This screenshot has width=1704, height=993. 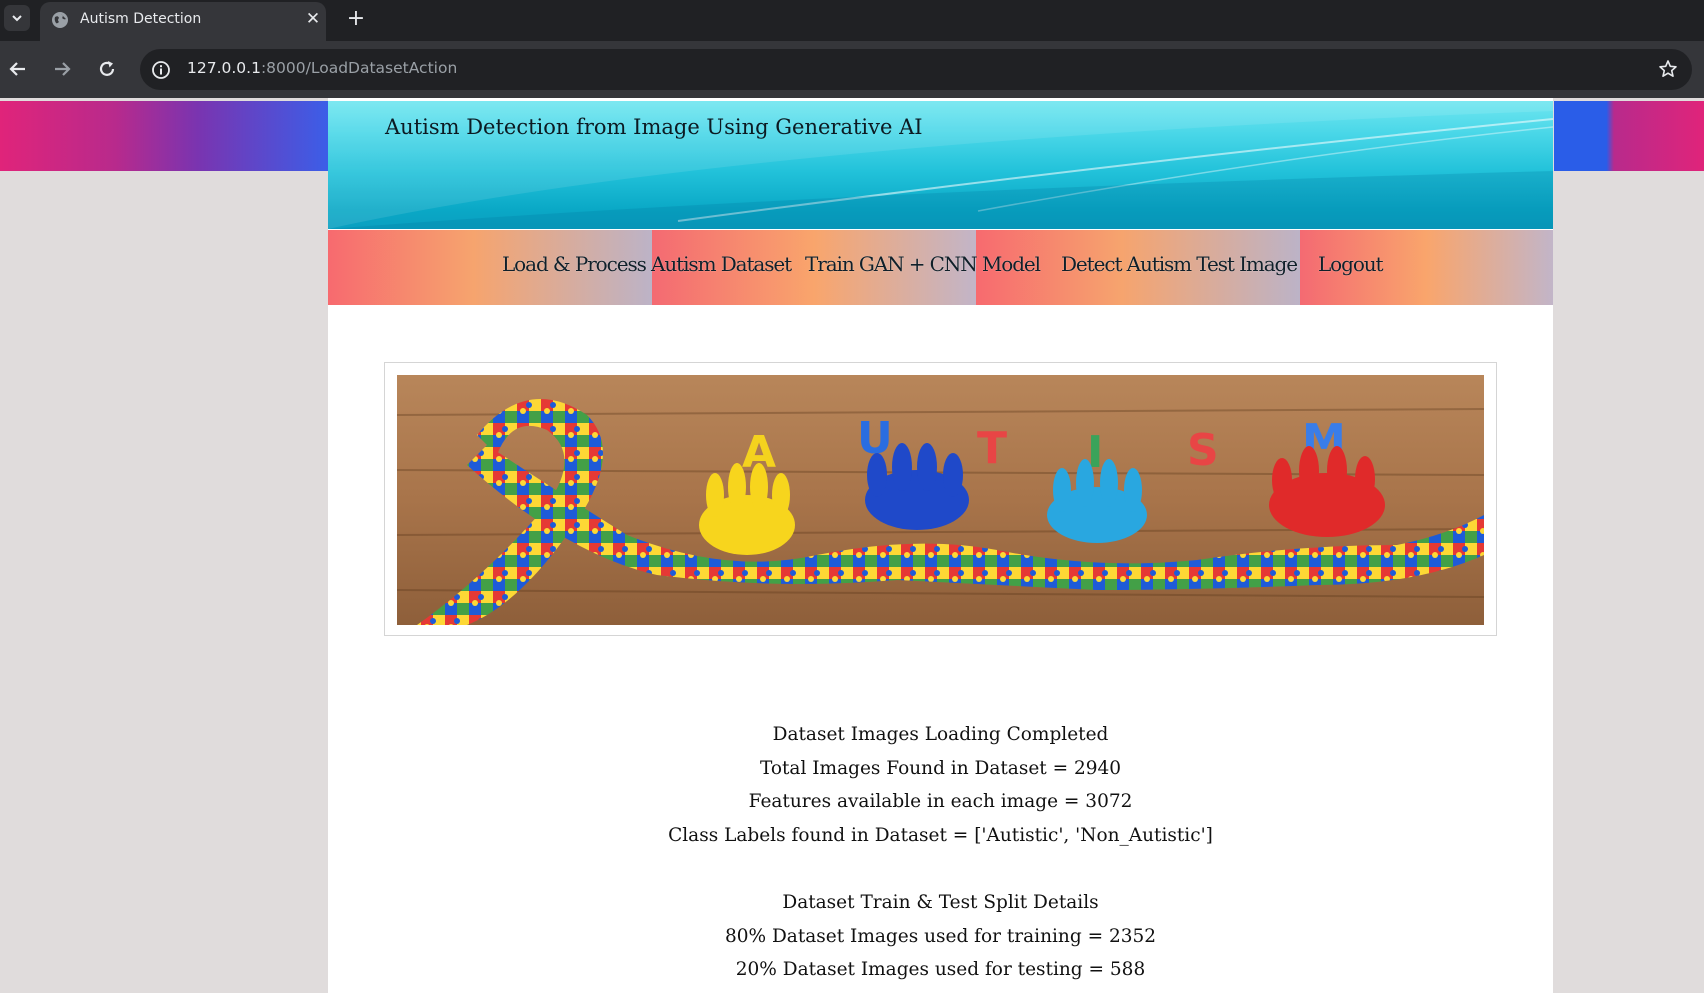 I want to click on result-spacer, so click(x=940, y=869).